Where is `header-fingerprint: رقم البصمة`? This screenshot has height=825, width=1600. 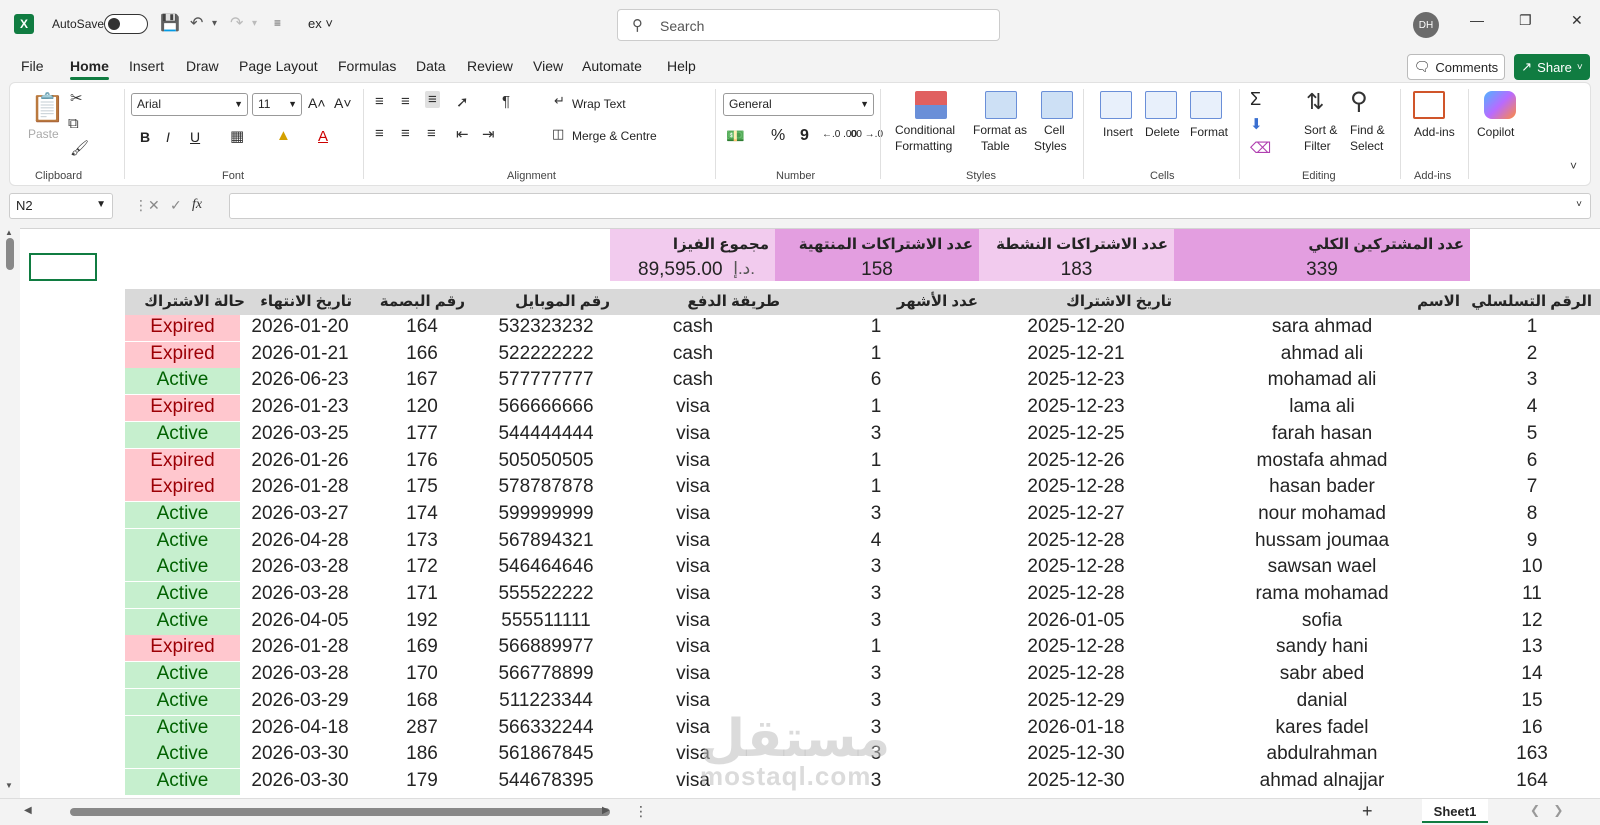 header-fingerprint: رقم البصمة is located at coordinates (422, 301).